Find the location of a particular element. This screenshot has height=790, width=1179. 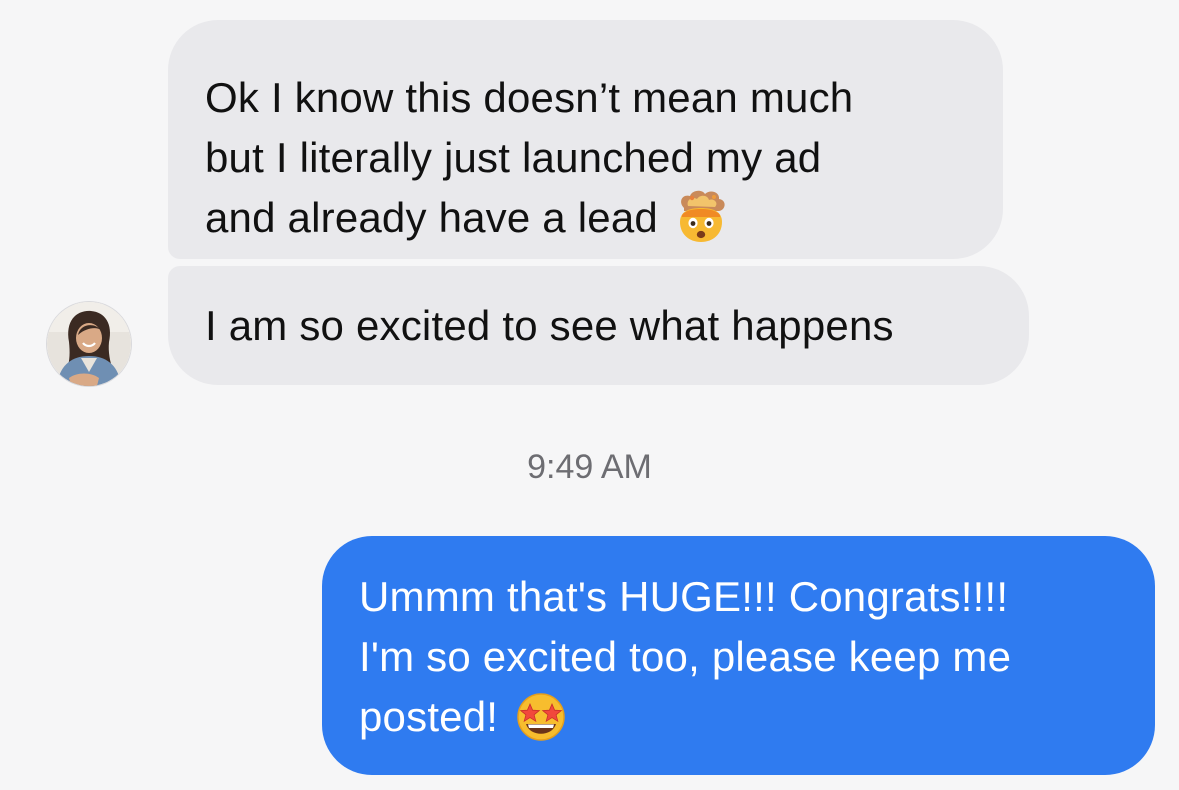

incoming-message-bubble: I am so excited to see what happens is located at coordinates (598, 325).